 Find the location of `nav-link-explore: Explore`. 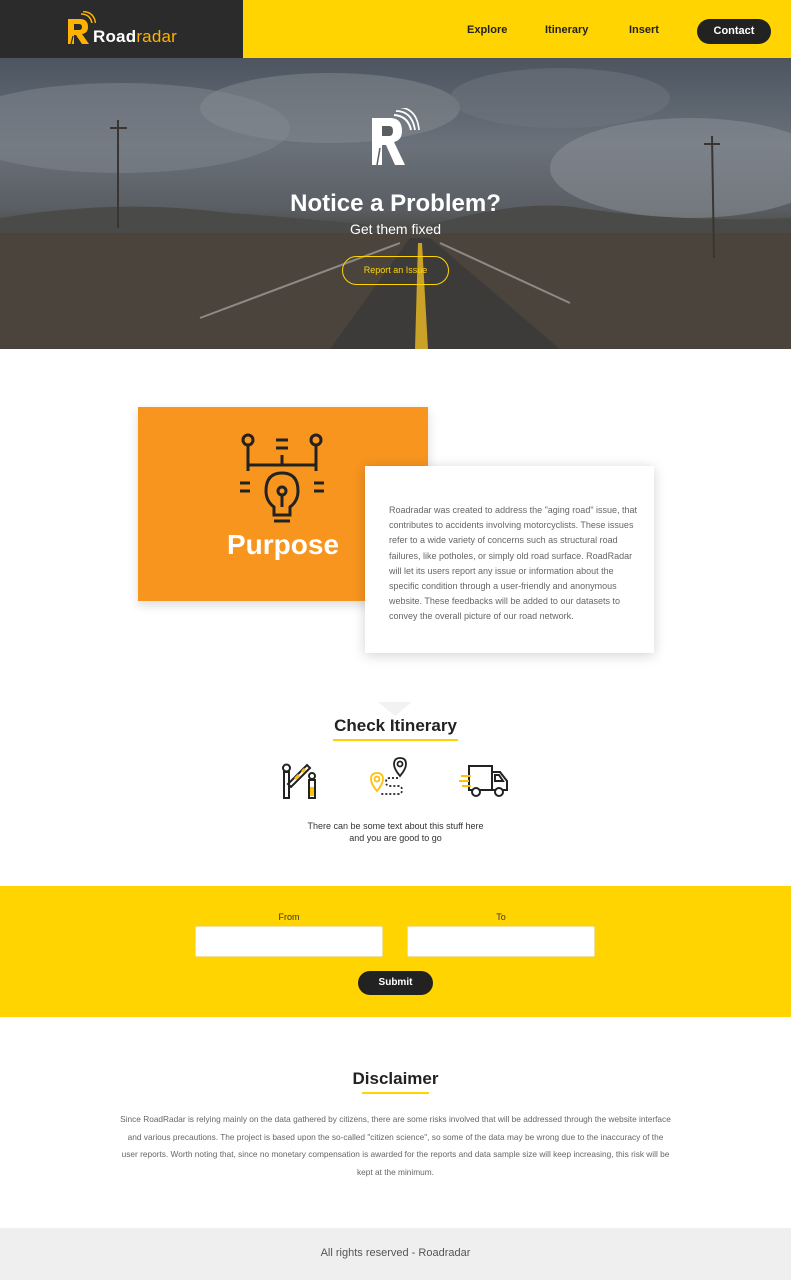

nav-link-explore: Explore is located at coordinates (487, 30).